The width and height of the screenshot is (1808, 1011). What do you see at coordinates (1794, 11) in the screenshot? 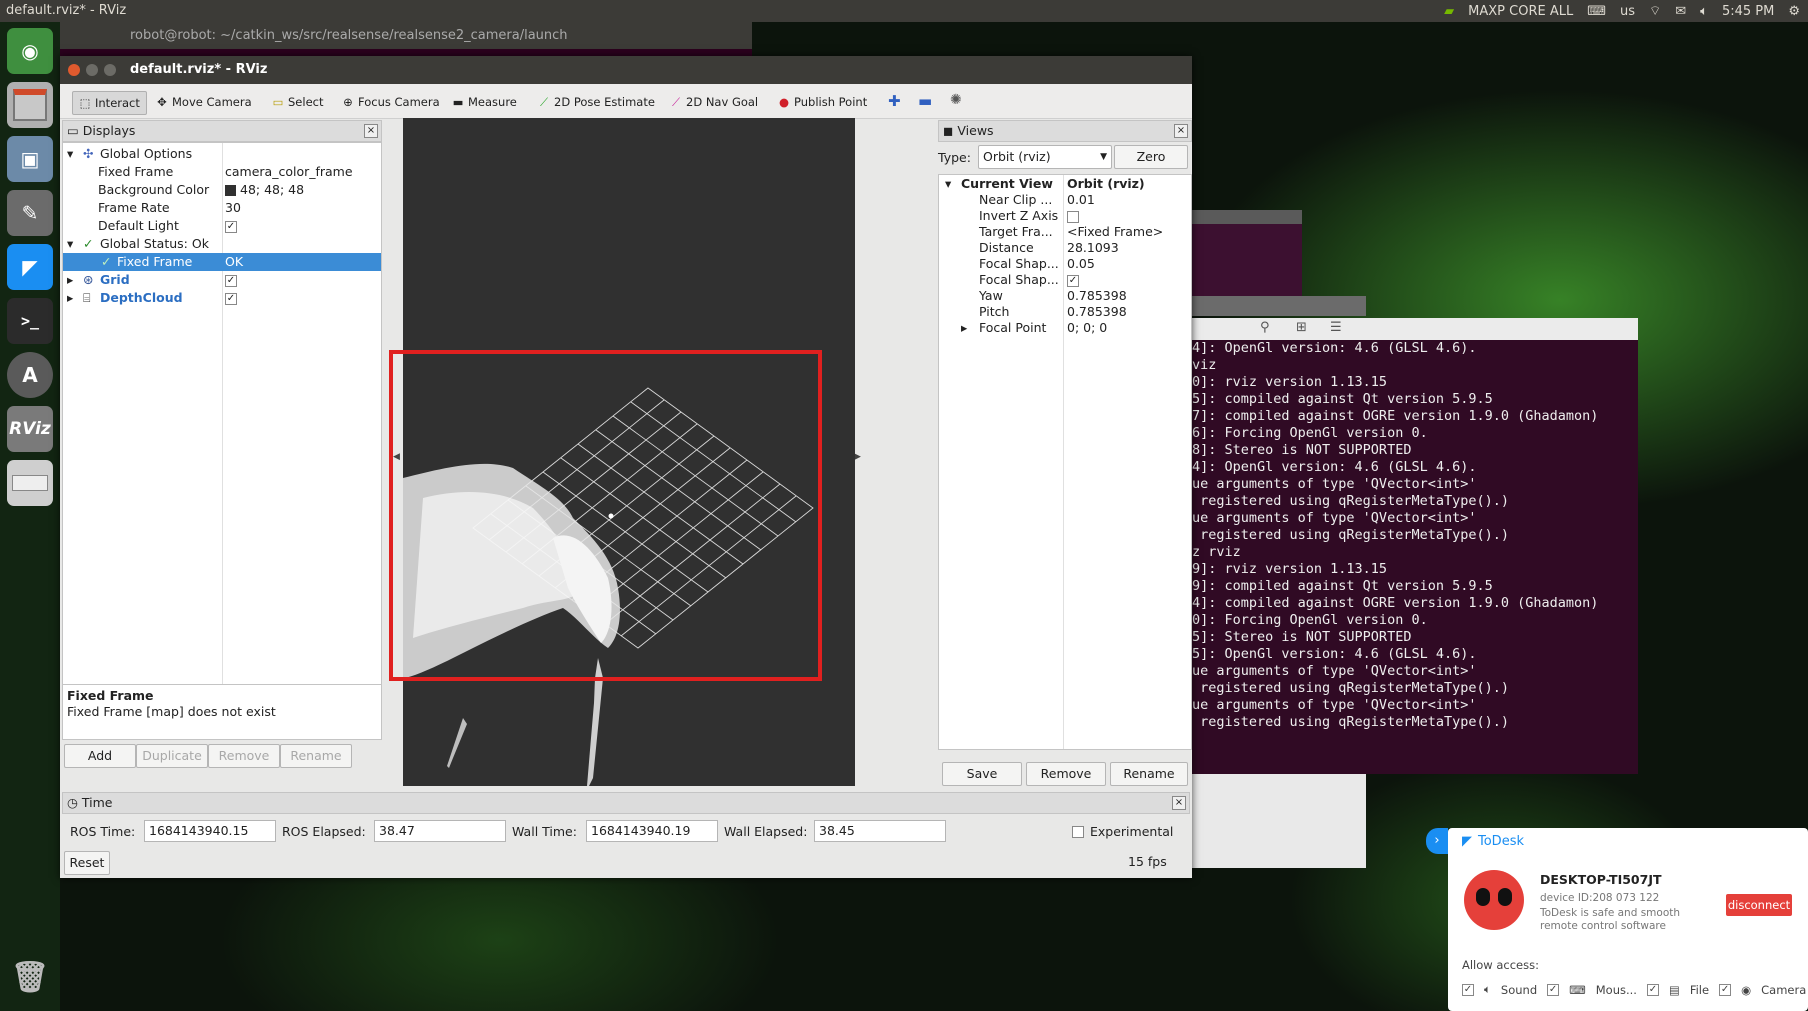
I see `gear-icon: ⚙` at bounding box center [1794, 11].